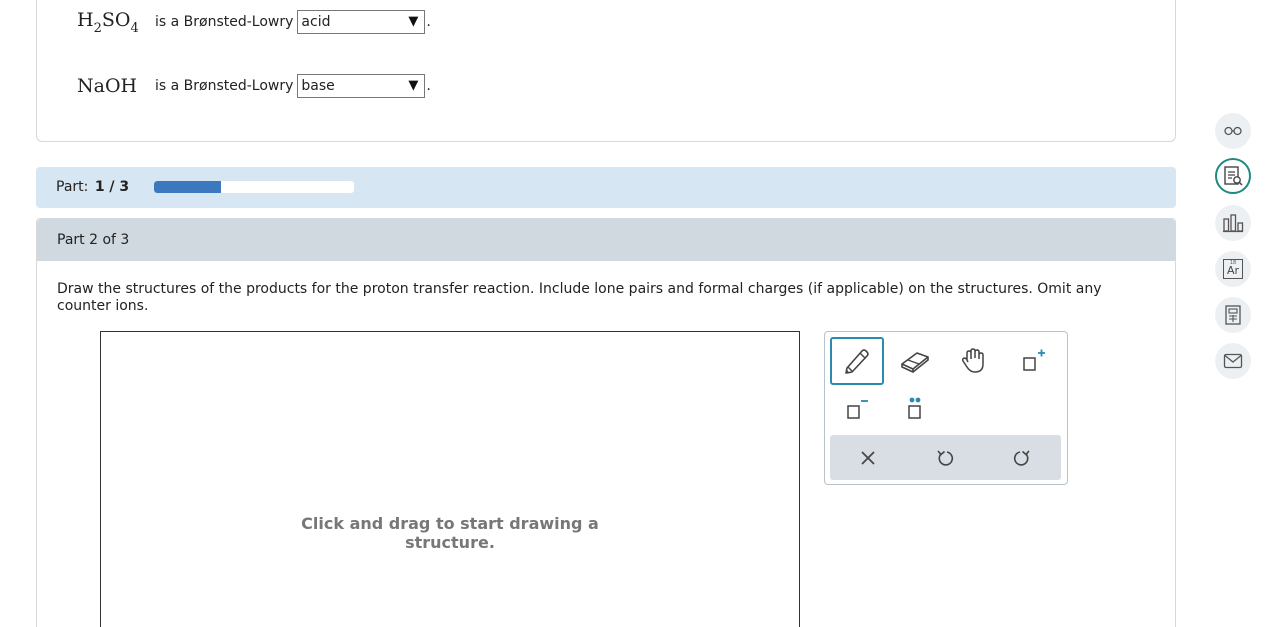  I want to click on data-chart-button, so click(1233, 223).